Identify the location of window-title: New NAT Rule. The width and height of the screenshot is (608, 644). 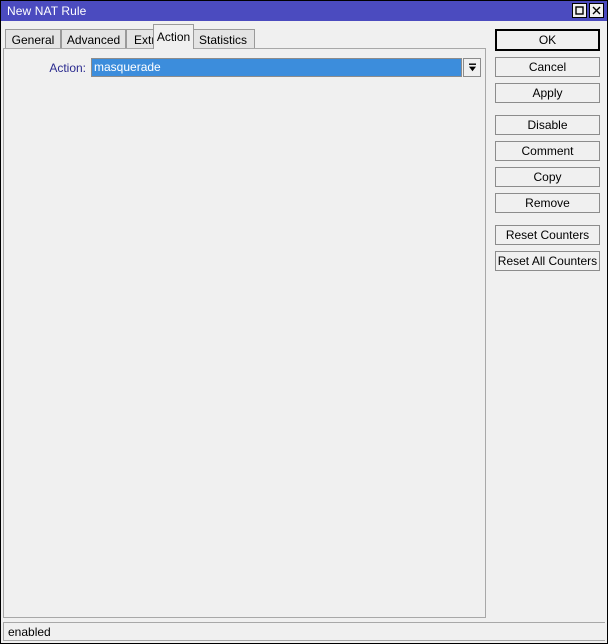
(47, 11).